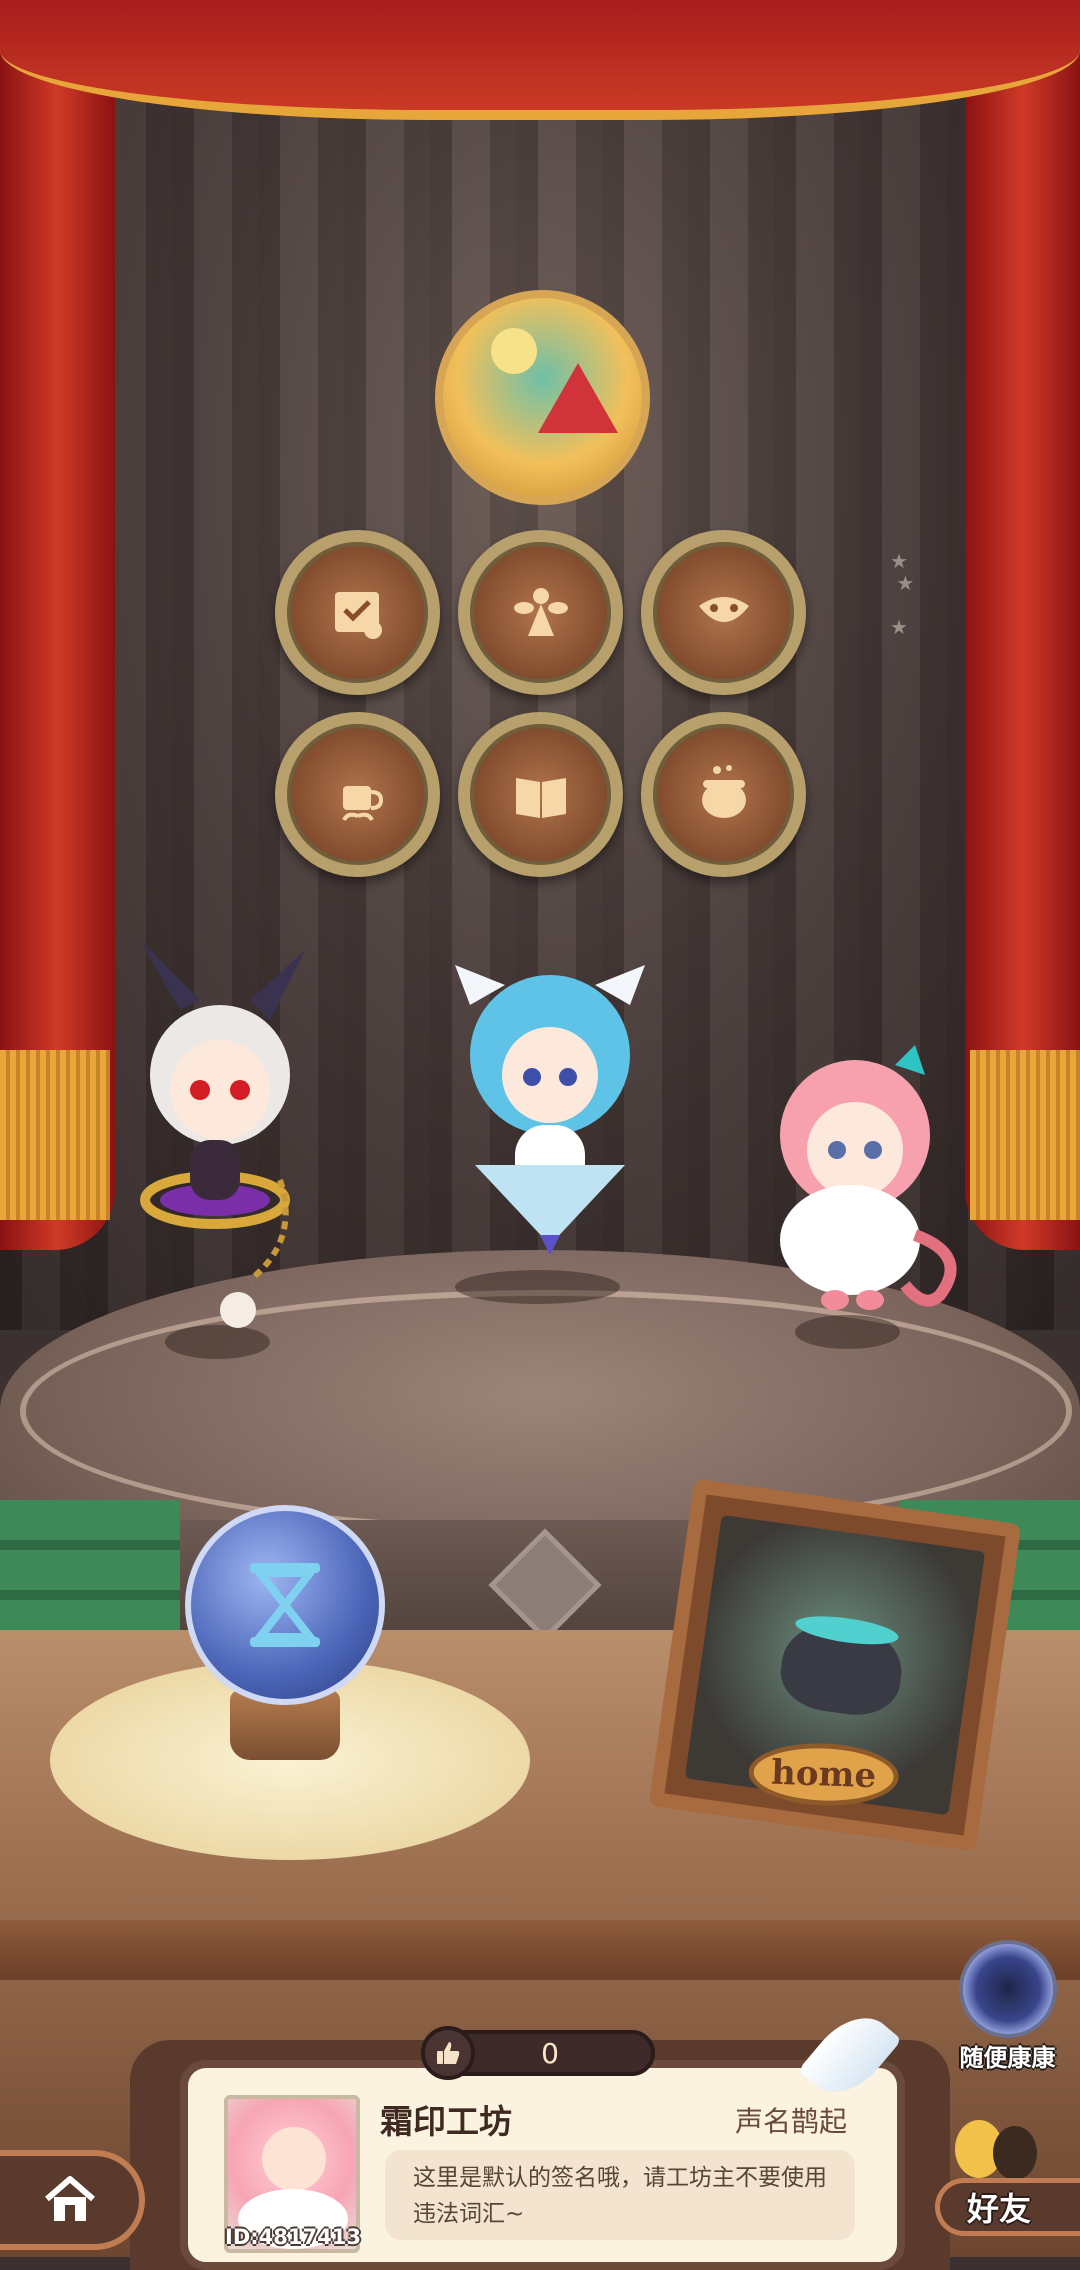 This screenshot has width=1080, height=2270. What do you see at coordinates (294, 2159) in the screenshot?
I see `avatar-face` at bounding box center [294, 2159].